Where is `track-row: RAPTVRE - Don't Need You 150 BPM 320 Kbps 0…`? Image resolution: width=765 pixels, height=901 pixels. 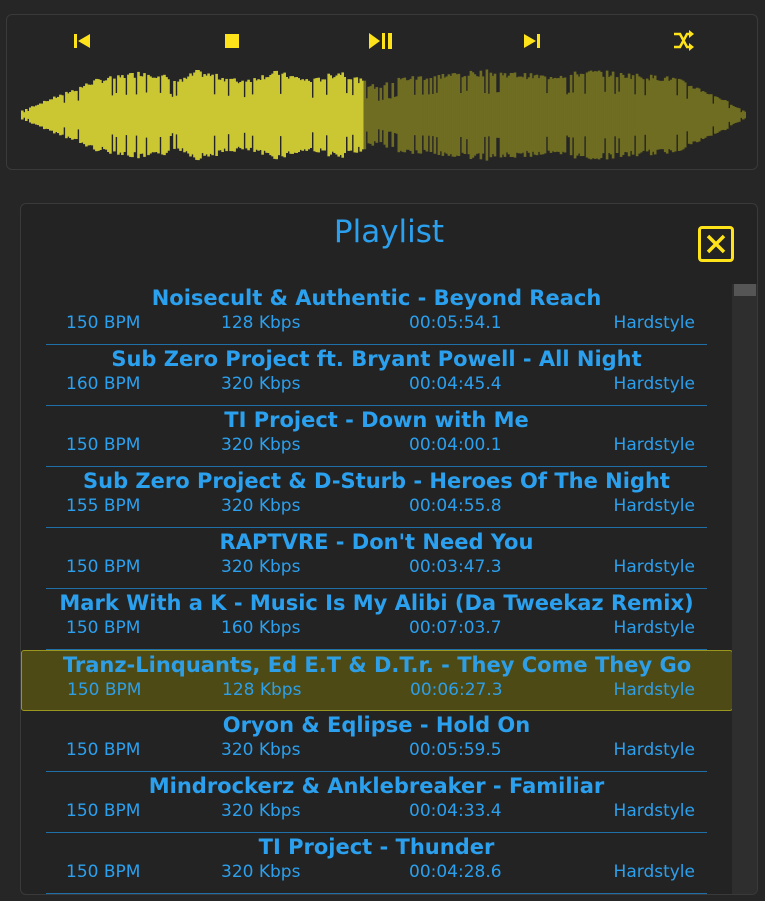 track-row: RAPTVRE - Don't Need You 150 BPM 320 Kbps 0… is located at coordinates (376, 558).